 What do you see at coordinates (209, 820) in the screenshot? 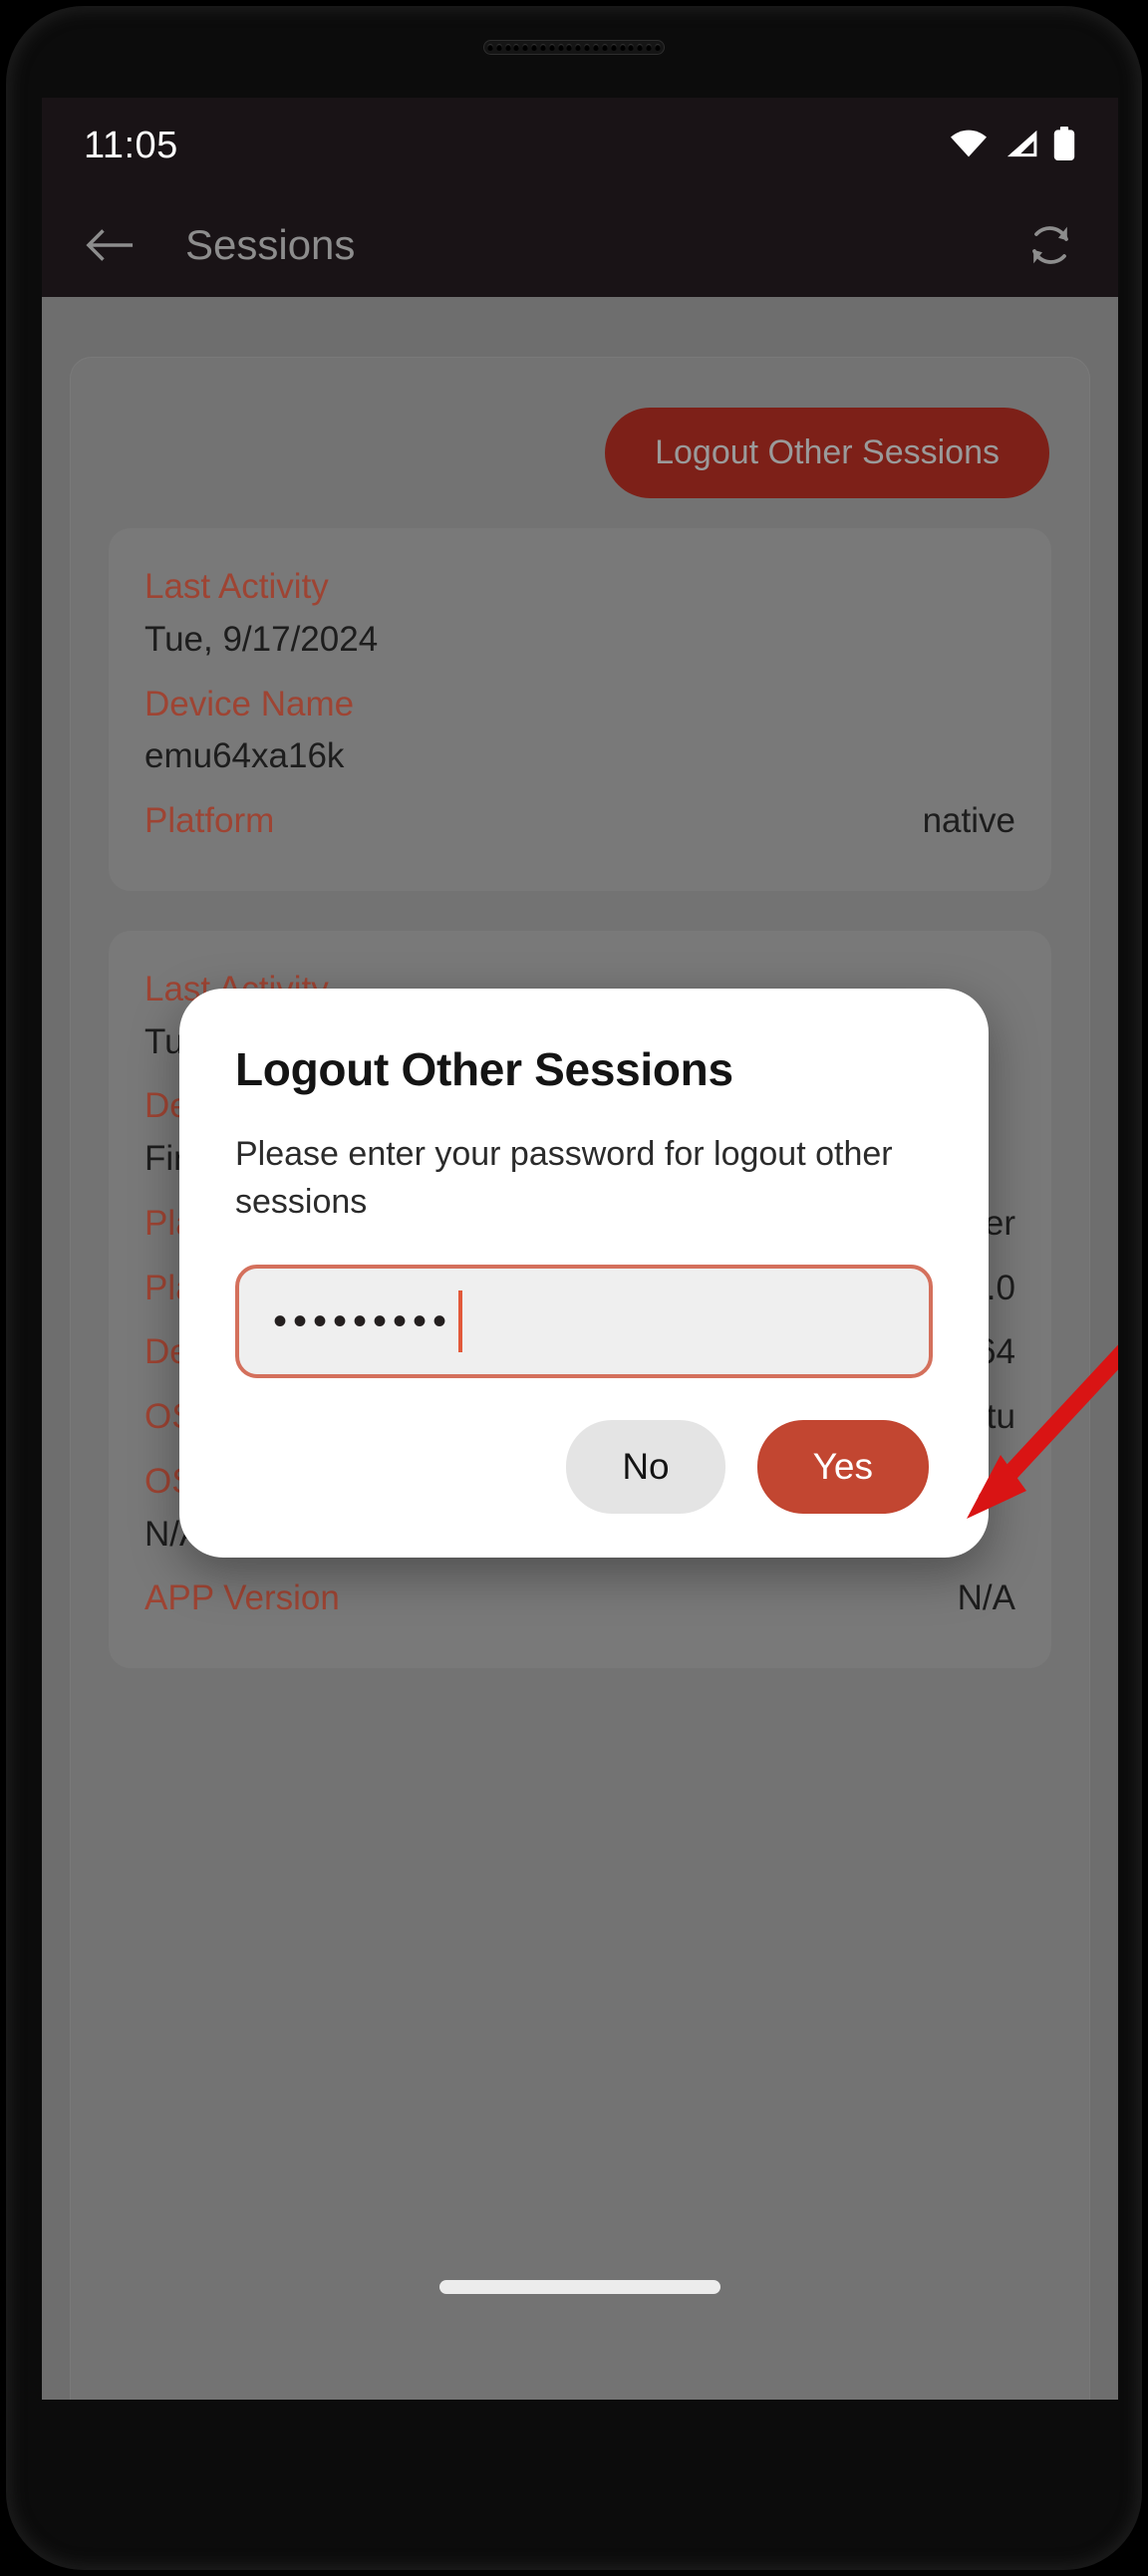
I see `session-field-label: Platform` at bounding box center [209, 820].